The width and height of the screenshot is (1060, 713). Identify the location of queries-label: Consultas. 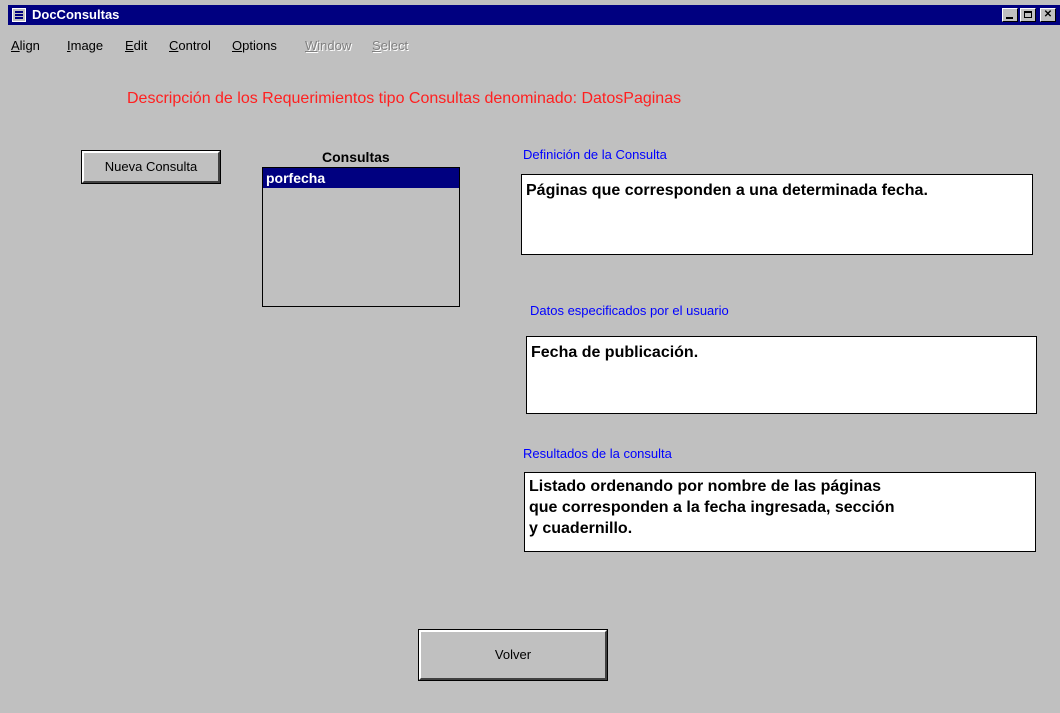
(356, 157).